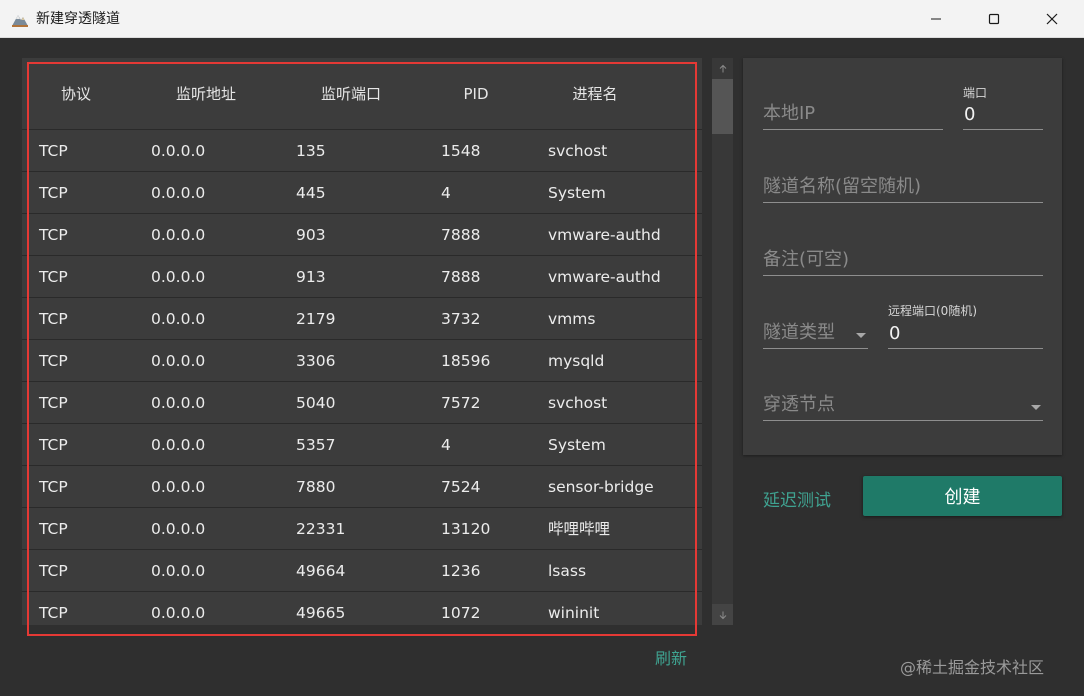 This screenshot has width=1084, height=696. I want to click on close-icon, so click(1052, 19).